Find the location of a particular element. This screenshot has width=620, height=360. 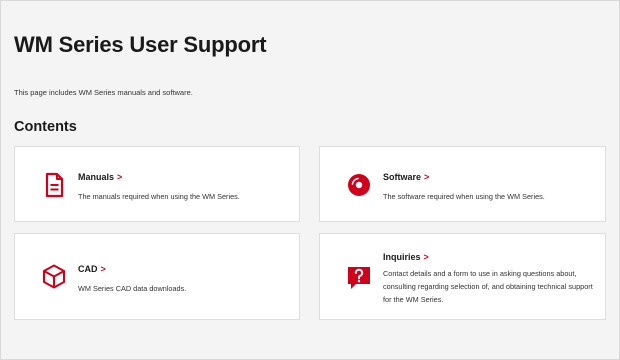

cad-card: CAD > WM Series CAD data downloads. is located at coordinates (157, 276).